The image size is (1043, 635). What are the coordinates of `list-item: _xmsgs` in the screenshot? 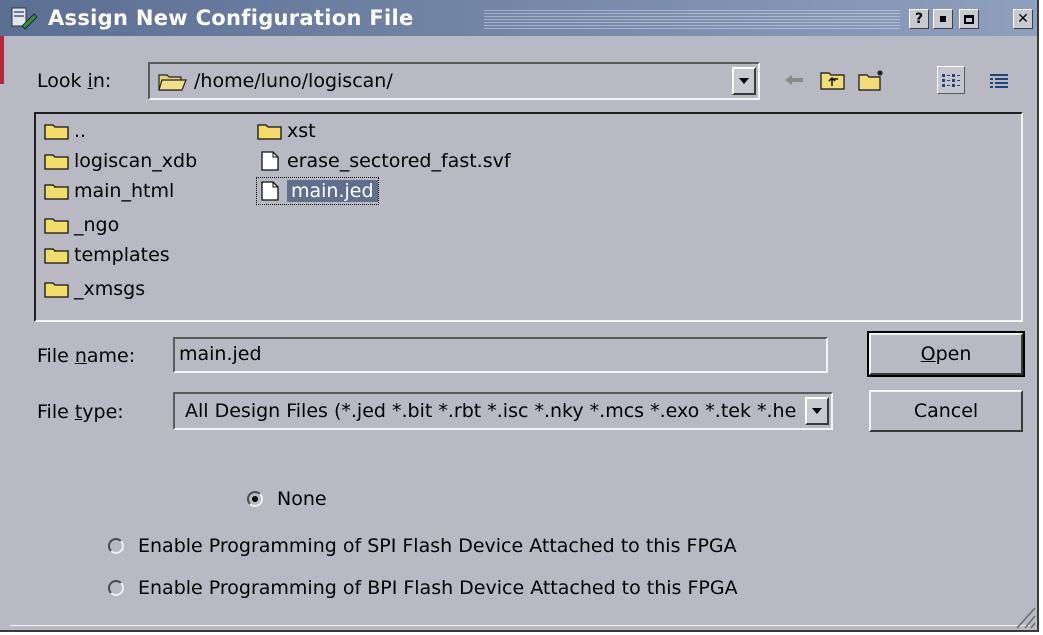 It's located at (94, 289).